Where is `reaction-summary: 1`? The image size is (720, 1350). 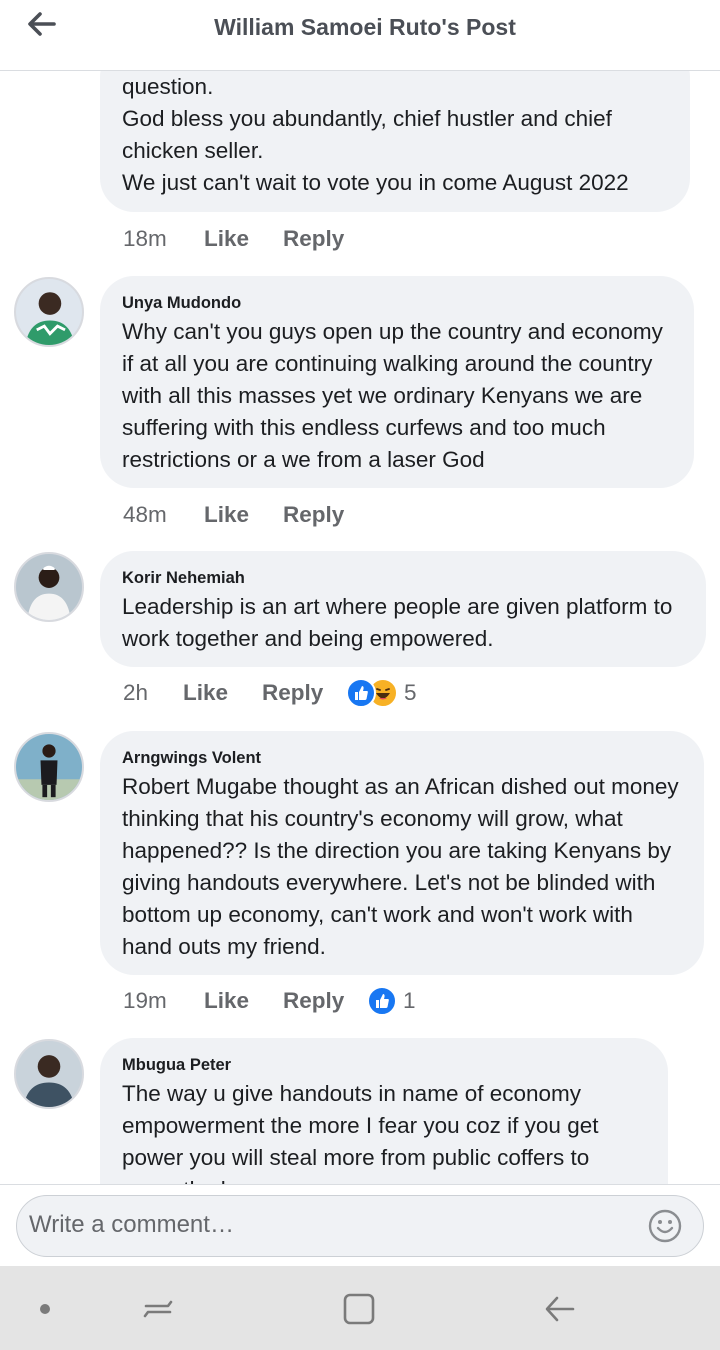 reaction-summary: 1 is located at coordinates (391, 1001).